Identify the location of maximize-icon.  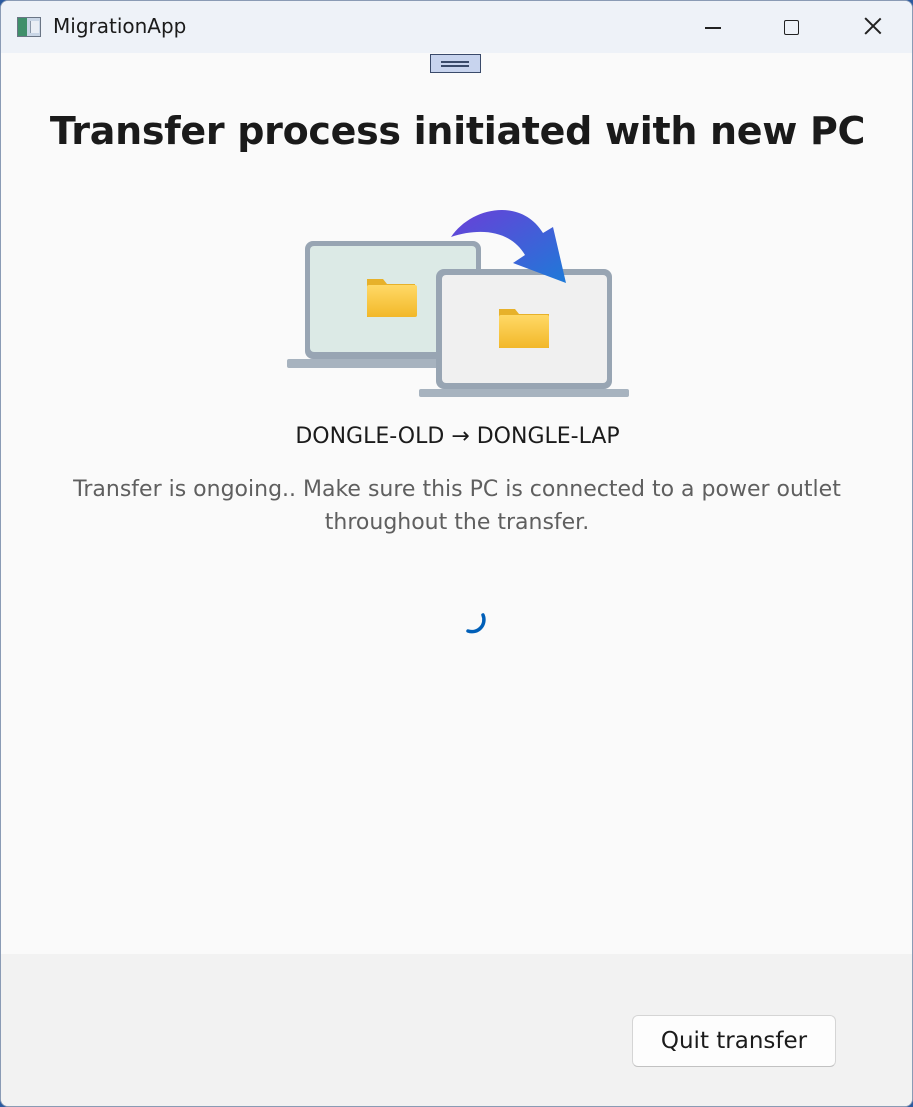
(791, 27).